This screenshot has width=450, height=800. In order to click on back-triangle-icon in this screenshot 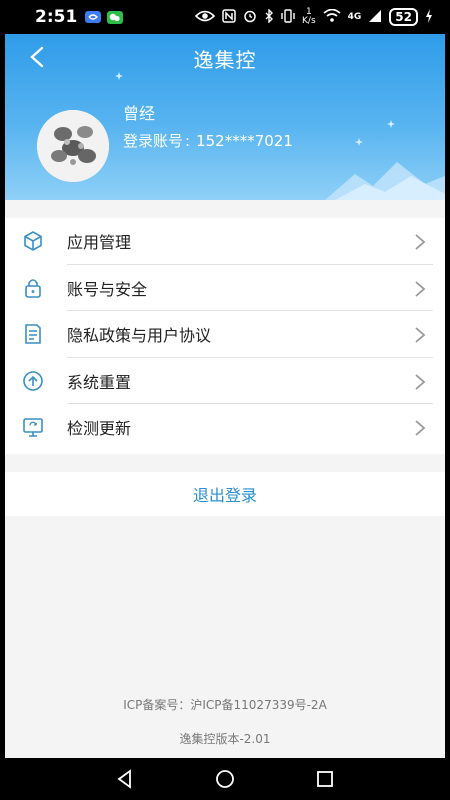, I will do `click(125, 779)`.